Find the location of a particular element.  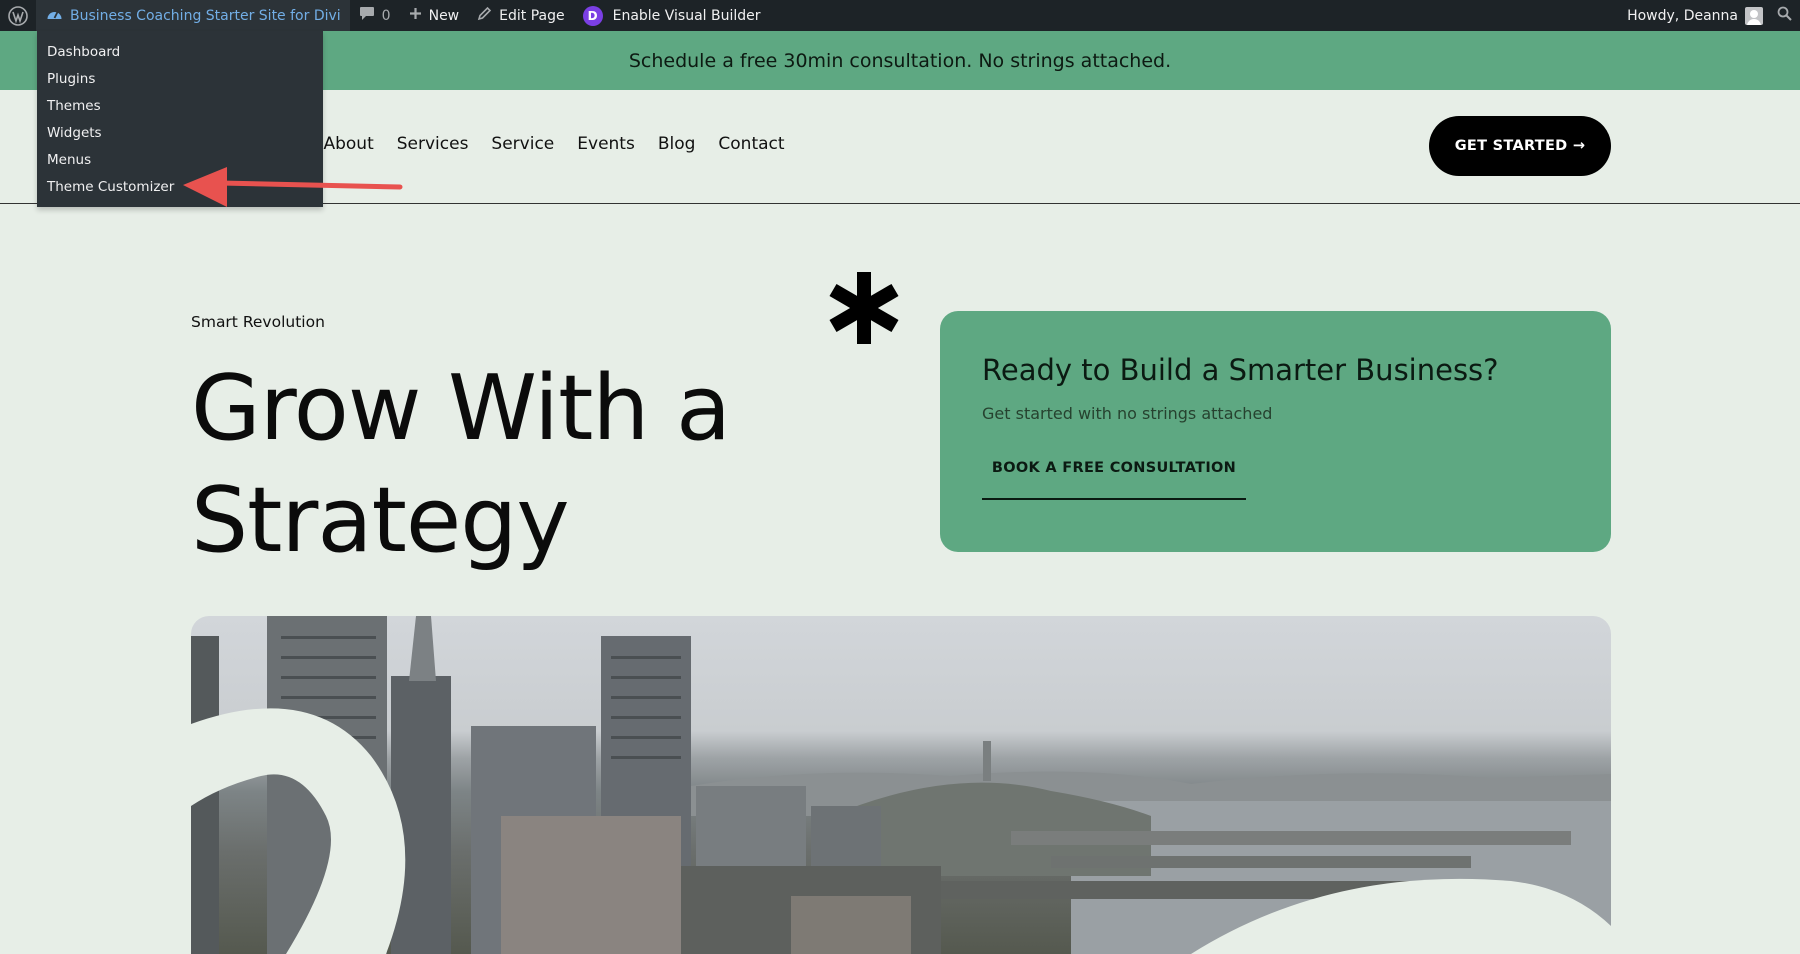

dropdown-item-plugins: Plugins is located at coordinates (180, 79).